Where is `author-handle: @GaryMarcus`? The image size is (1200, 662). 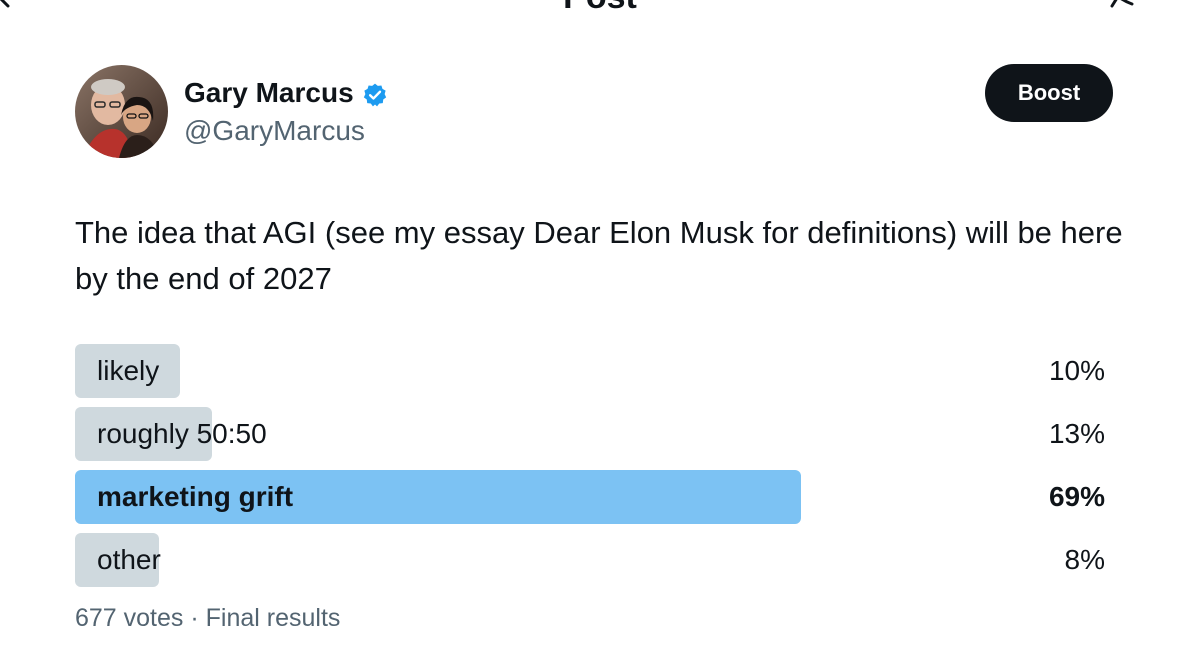
author-handle: @GaryMarcus is located at coordinates (274, 131).